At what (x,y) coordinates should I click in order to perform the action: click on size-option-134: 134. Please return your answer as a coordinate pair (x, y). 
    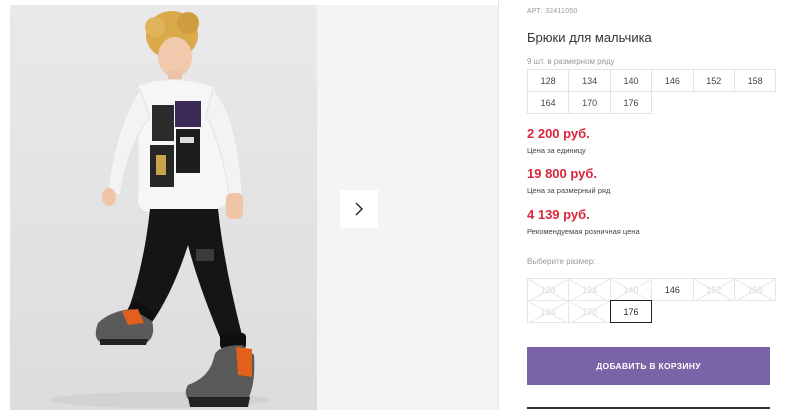
    Looking at the image, I should click on (589, 289).